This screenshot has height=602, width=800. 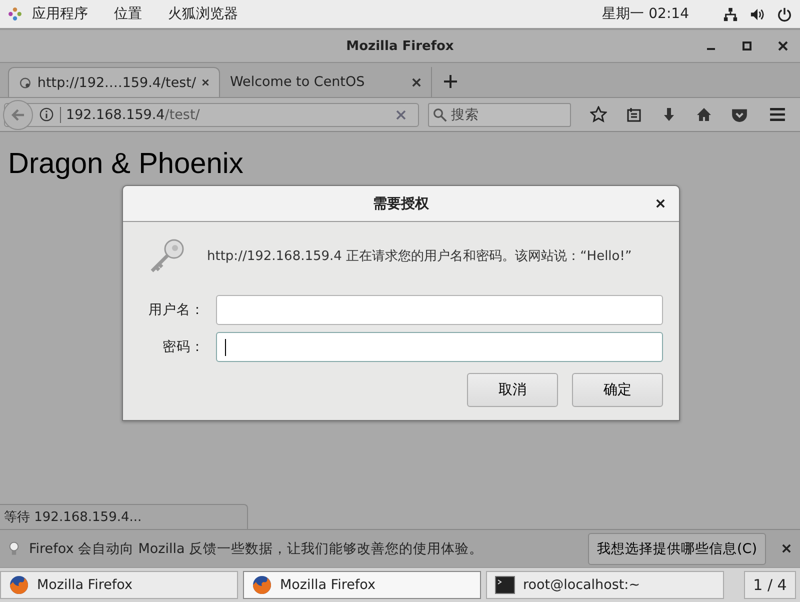 I want to click on dialog-button: 确定, so click(x=617, y=390).